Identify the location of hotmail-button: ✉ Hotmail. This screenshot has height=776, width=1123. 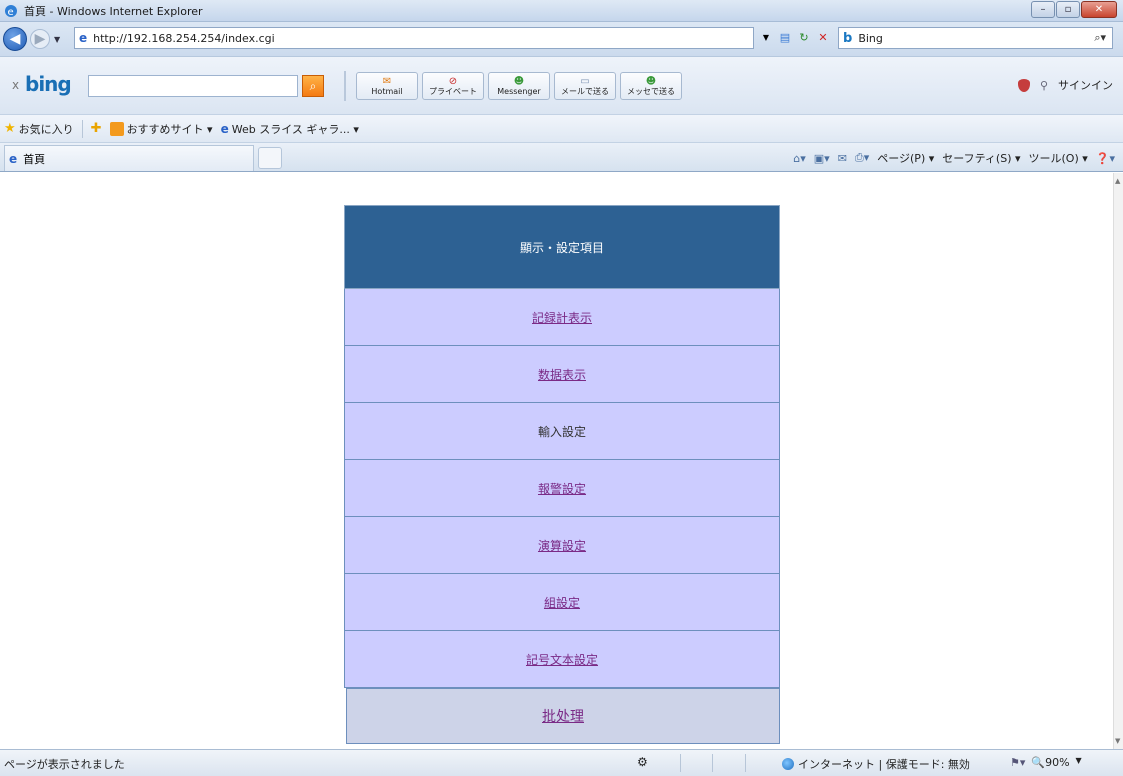
(387, 86).